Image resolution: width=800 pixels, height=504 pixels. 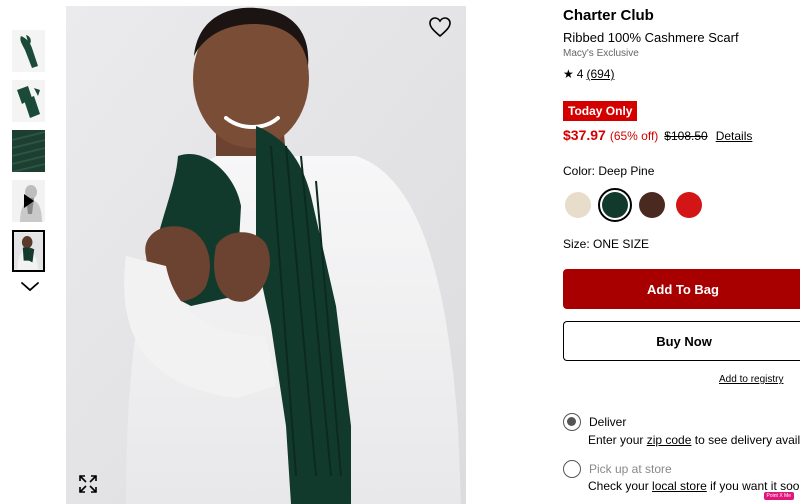 What do you see at coordinates (584, 135) in the screenshot?
I see `sale-price: $37.97` at bounding box center [584, 135].